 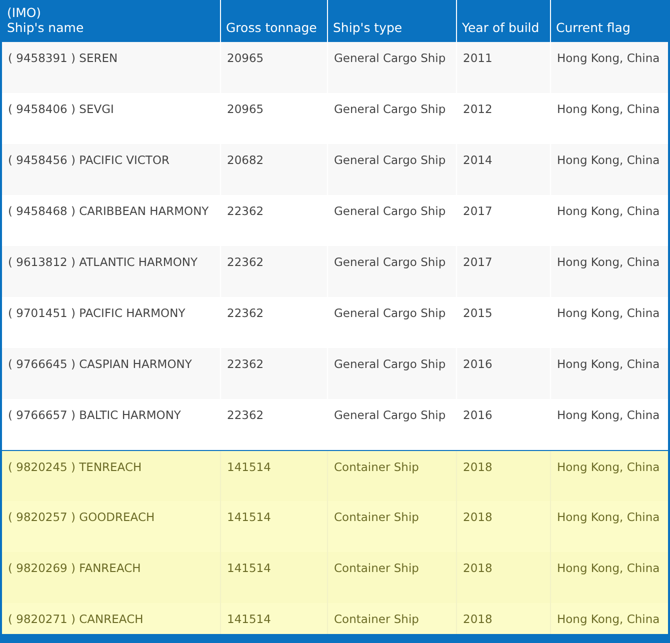 What do you see at coordinates (103, 262) in the screenshot?
I see `table-cell-text: ( 9613812 ) ATLANTIC HARMONY` at bounding box center [103, 262].